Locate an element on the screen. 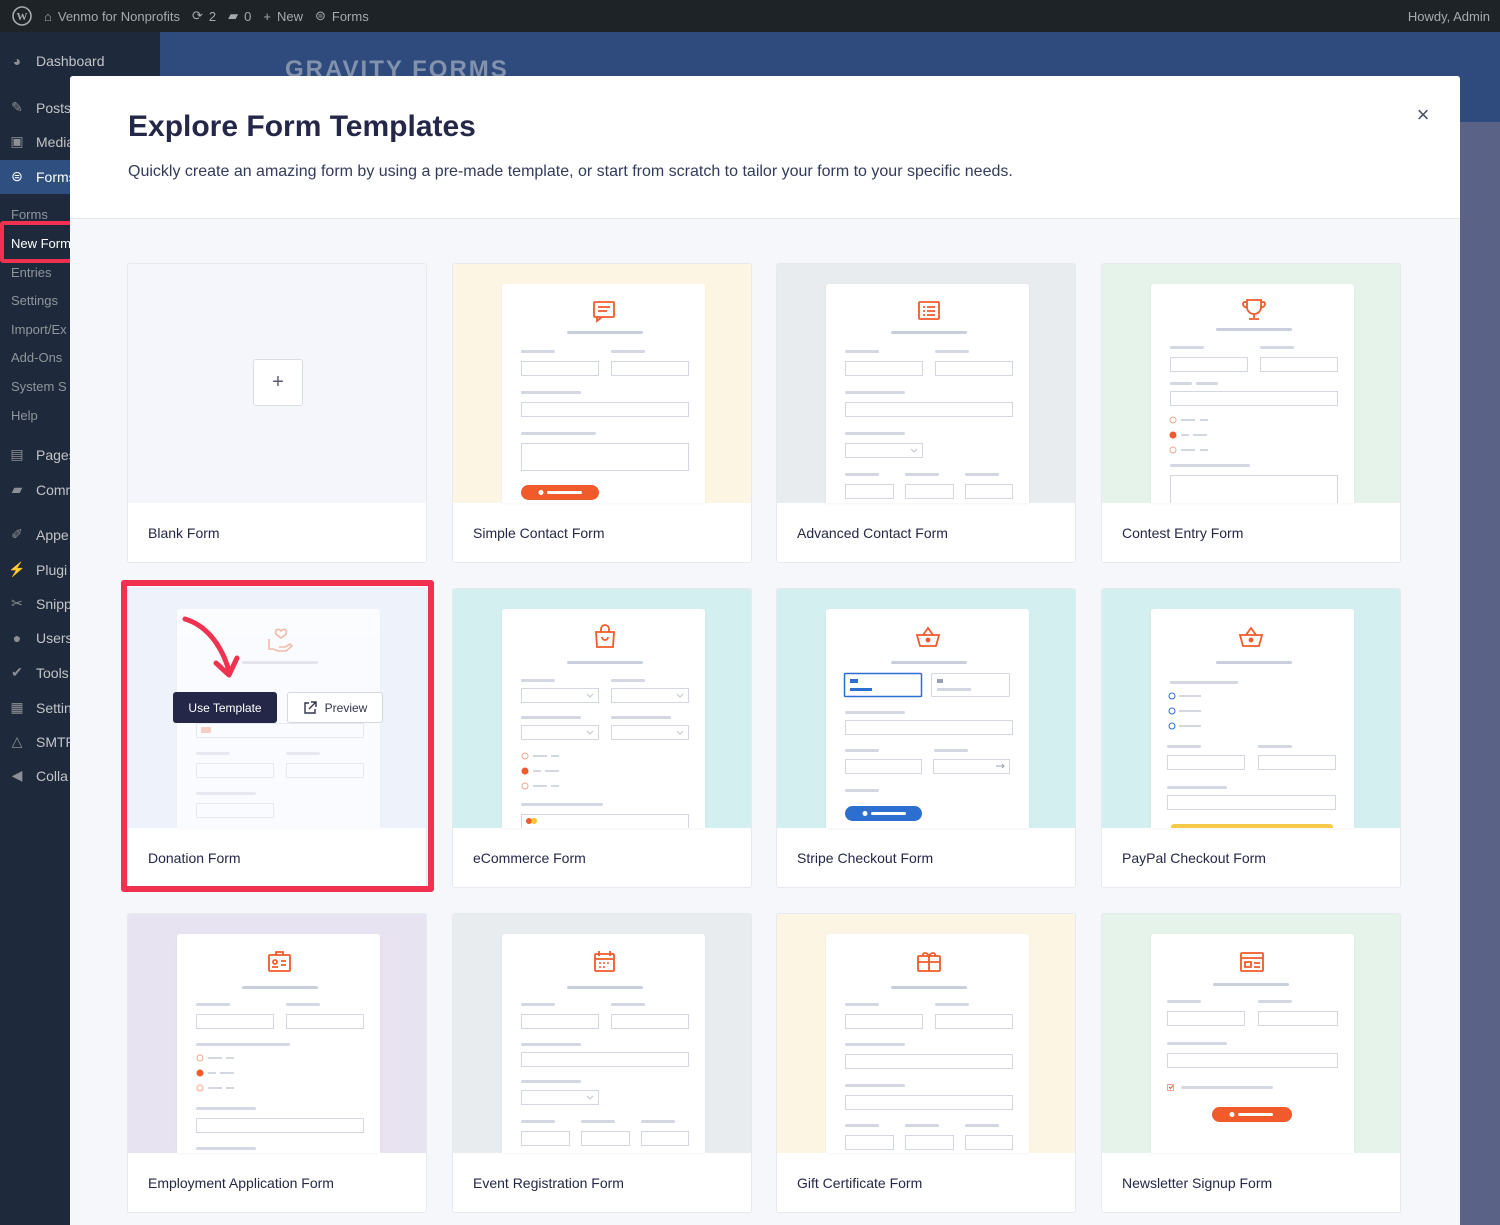 Image resolution: width=1500 pixels, height=1225 pixels. sidebar-item-pages: ▤ Pages is located at coordinates (41, 454).